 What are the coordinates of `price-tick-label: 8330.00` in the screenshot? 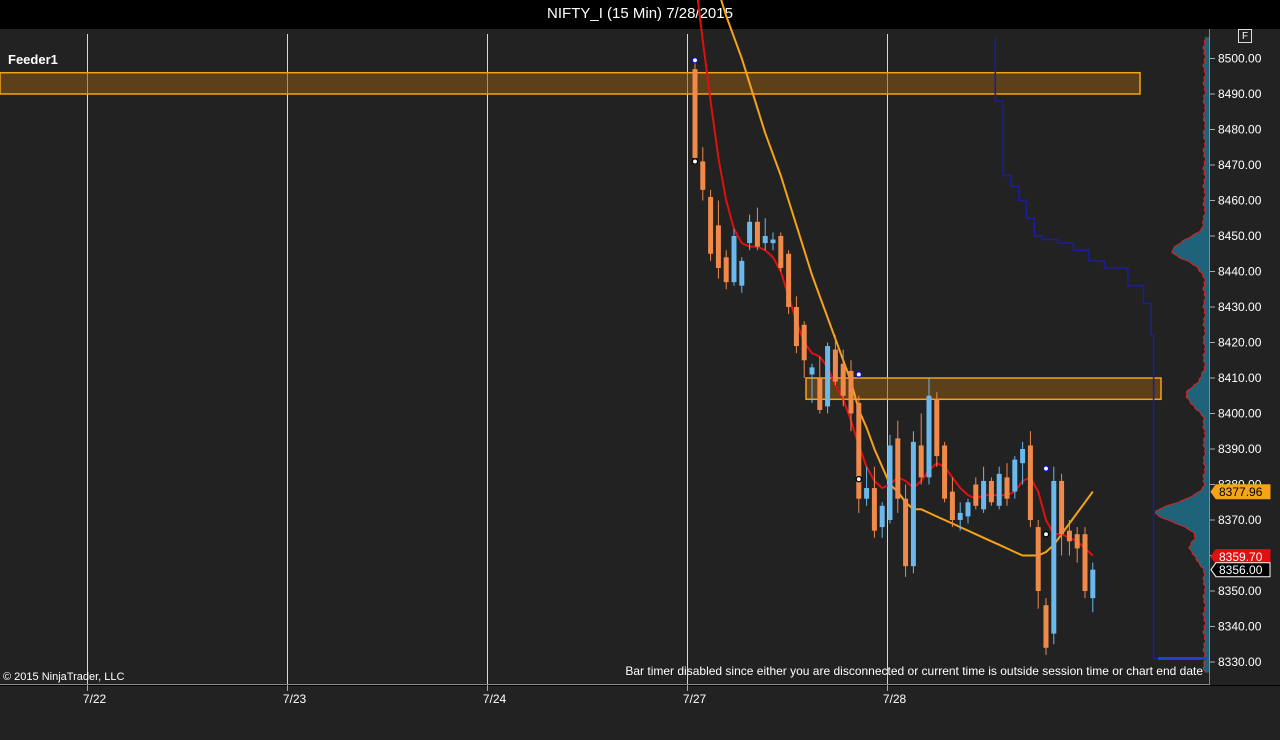 It's located at (1240, 662).